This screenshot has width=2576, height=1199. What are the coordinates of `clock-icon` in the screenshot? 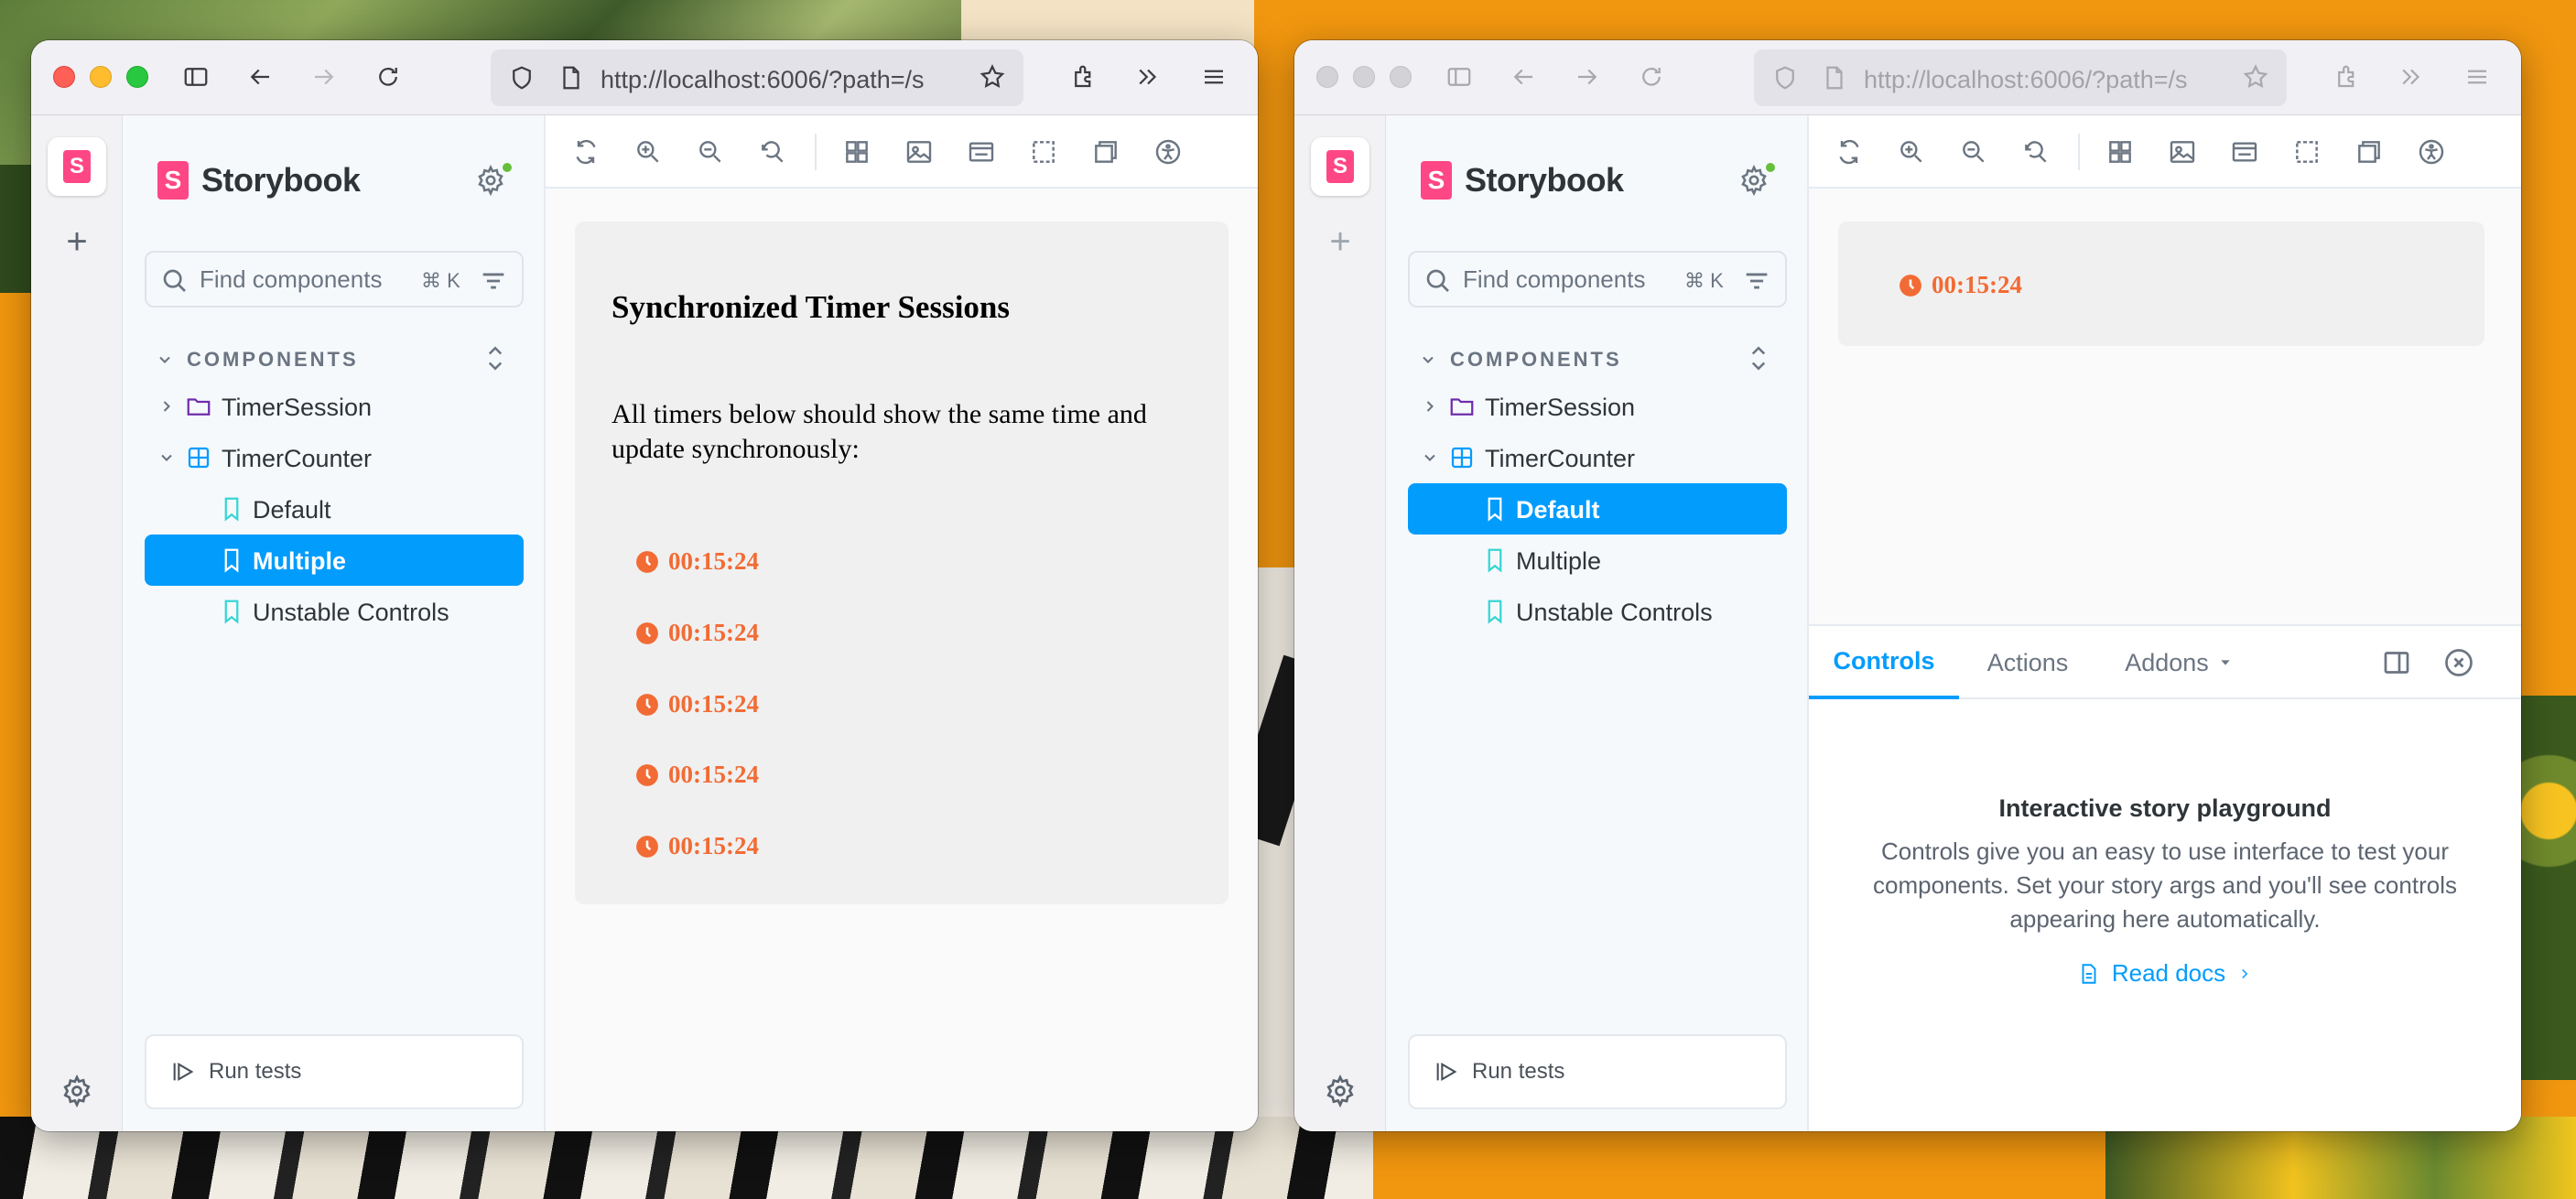 It's located at (647, 633).